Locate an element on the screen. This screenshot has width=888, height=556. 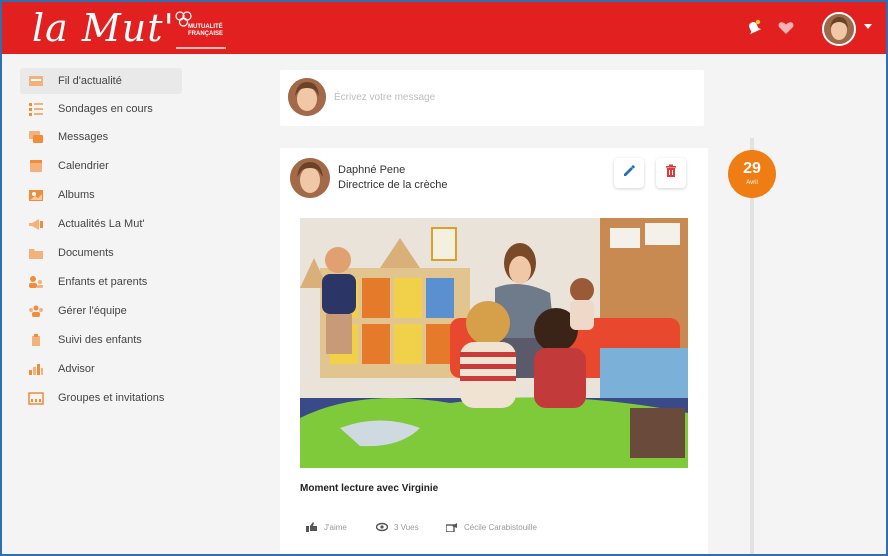
top-bar: la Mut' Mutualité Française is located at coordinates (444, 28).